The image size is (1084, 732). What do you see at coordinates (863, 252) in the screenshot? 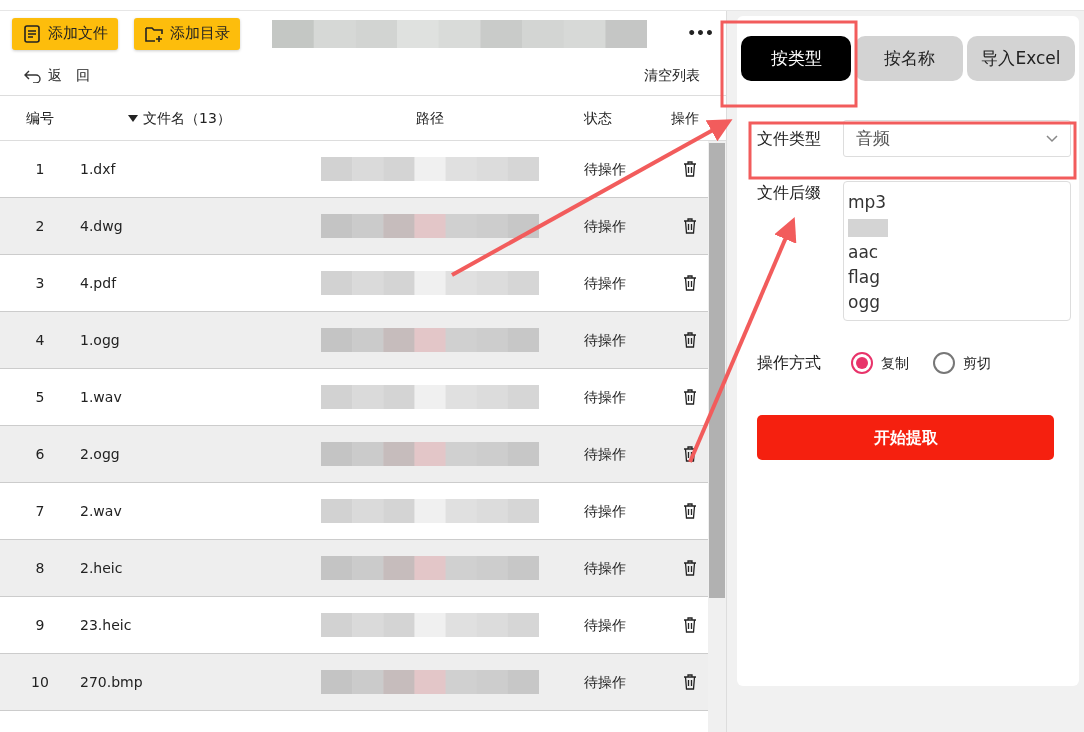
I see `suffix-line: aac` at bounding box center [863, 252].